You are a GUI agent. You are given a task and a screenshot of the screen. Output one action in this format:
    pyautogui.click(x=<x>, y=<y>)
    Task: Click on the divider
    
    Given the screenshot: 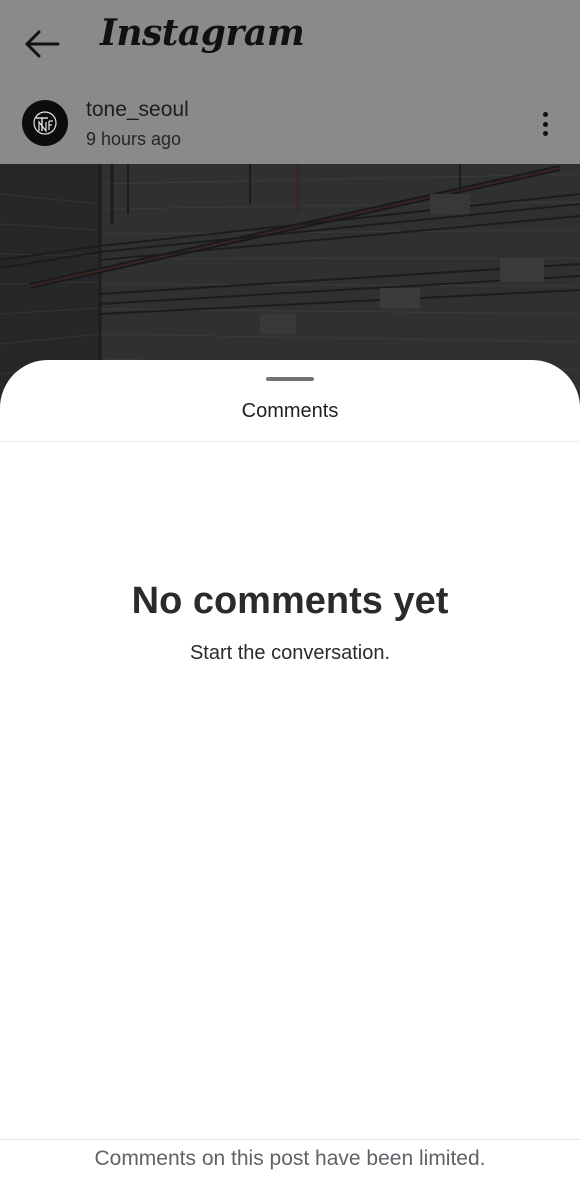 What is the action you would take?
    pyautogui.click(x=290, y=441)
    